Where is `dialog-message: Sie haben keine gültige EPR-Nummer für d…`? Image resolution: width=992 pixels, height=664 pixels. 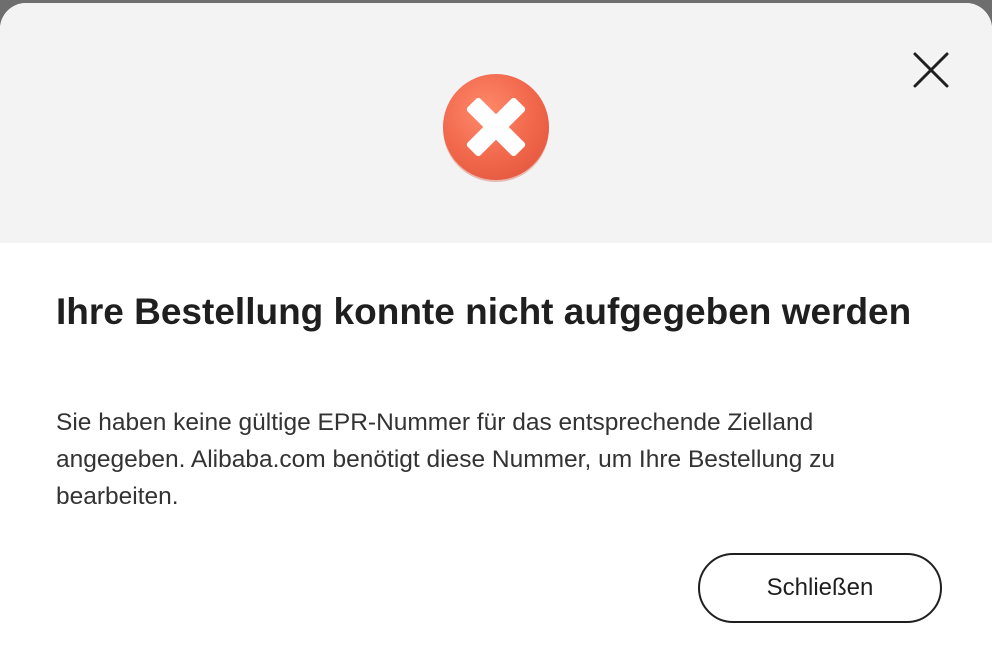 dialog-message: Sie haben keine gültige EPR-Nummer für d… is located at coordinates (446, 459).